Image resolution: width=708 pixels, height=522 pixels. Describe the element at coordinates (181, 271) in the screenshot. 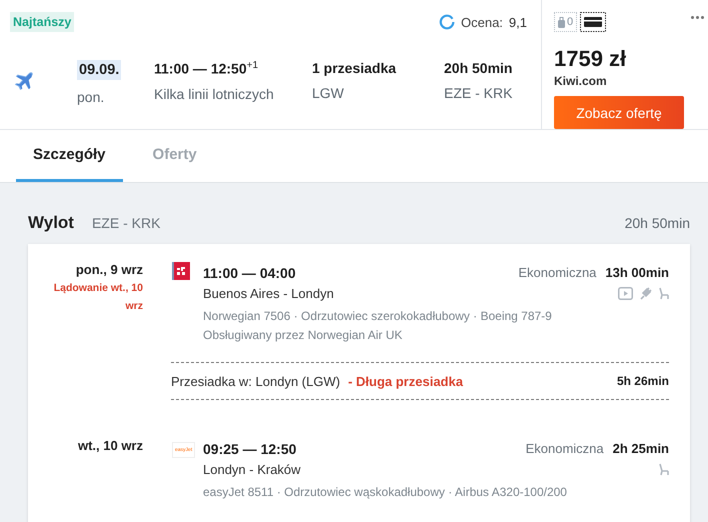

I see `airline-logo-icon` at that location.